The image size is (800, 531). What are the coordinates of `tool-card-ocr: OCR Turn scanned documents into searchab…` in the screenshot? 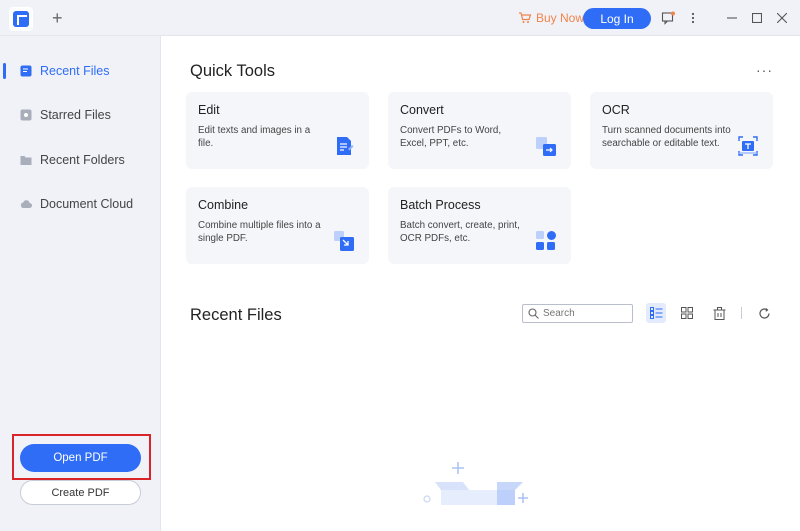 It's located at (681, 130).